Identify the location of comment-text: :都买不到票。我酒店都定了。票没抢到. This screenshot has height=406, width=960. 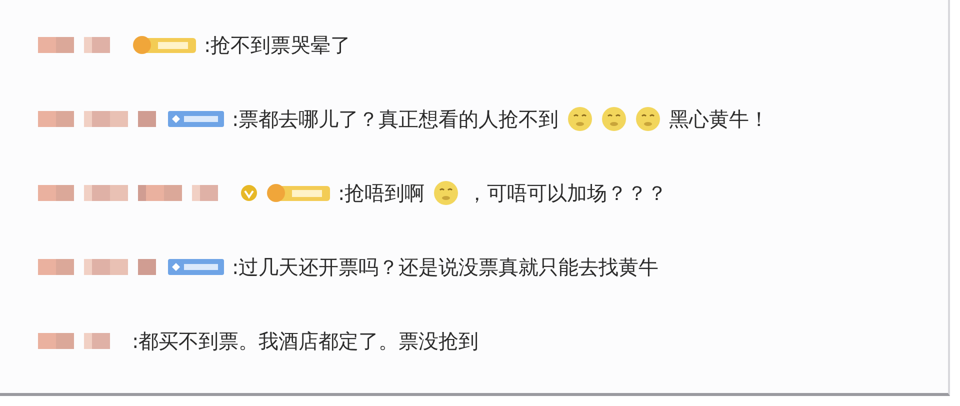
(305, 341).